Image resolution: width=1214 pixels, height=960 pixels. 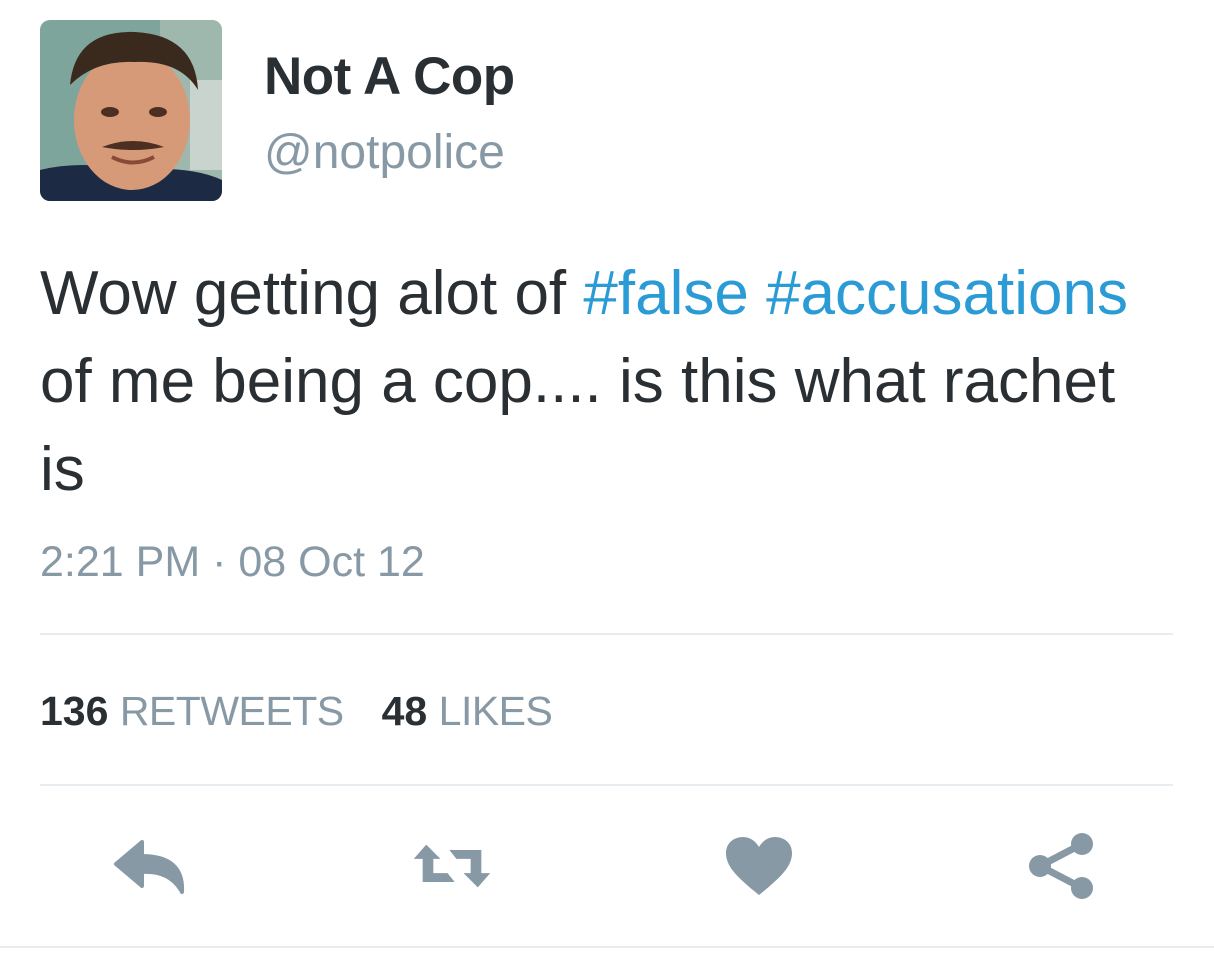 What do you see at coordinates (120, 562) in the screenshot?
I see `tweet-time: 2:21 PM` at bounding box center [120, 562].